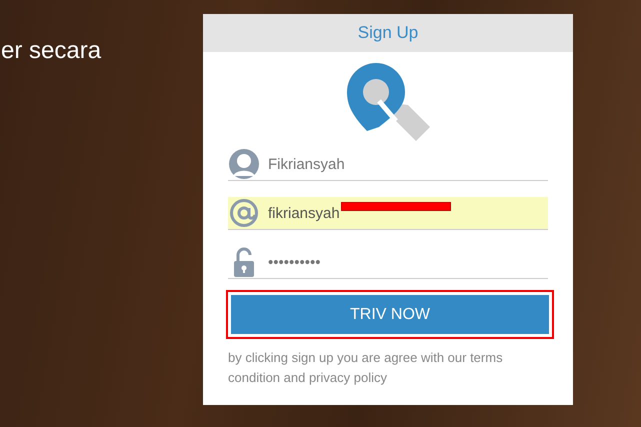 This screenshot has height=427, width=641. I want to click on input-text: ••••••••••, so click(408, 262).